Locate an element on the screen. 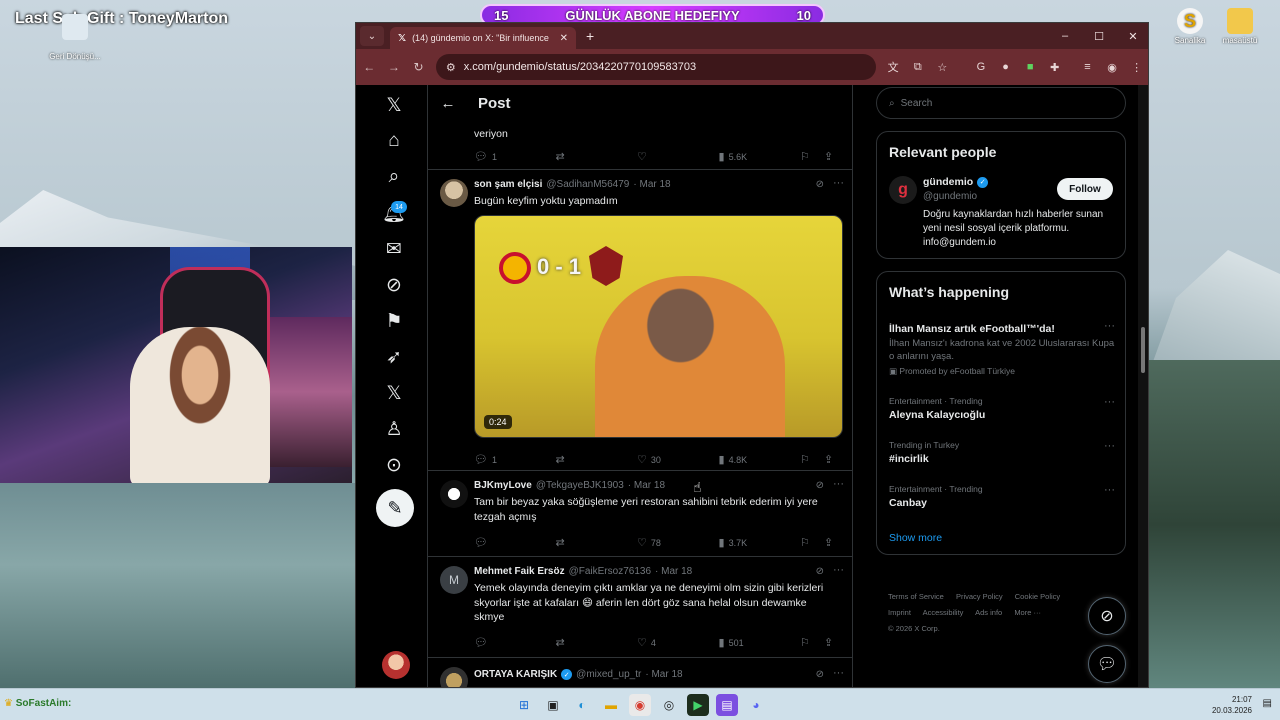 The height and width of the screenshot is (720, 1280). tab-x-post: 𝕏 (14) gündemio on X: "Bir influence ✕ is located at coordinates (483, 38).